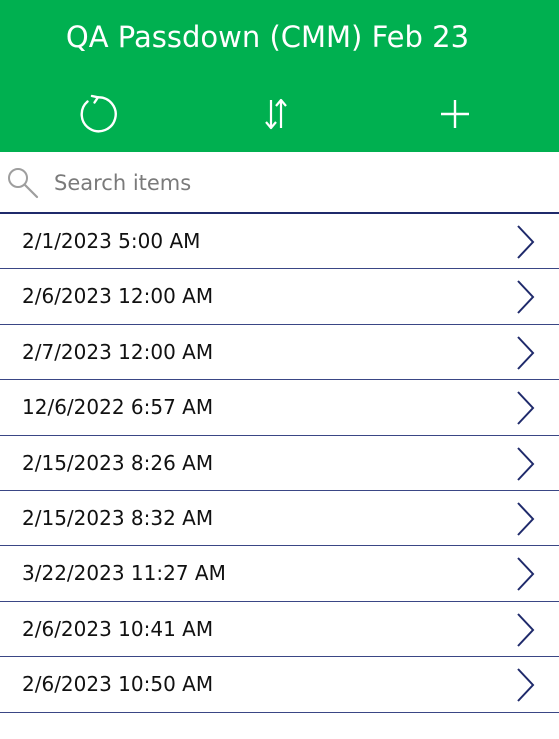 Image resolution: width=559 pixels, height=739 pixels. I want to click on list-item: 2/6/2023 10:41 AM, so click(279, 630).